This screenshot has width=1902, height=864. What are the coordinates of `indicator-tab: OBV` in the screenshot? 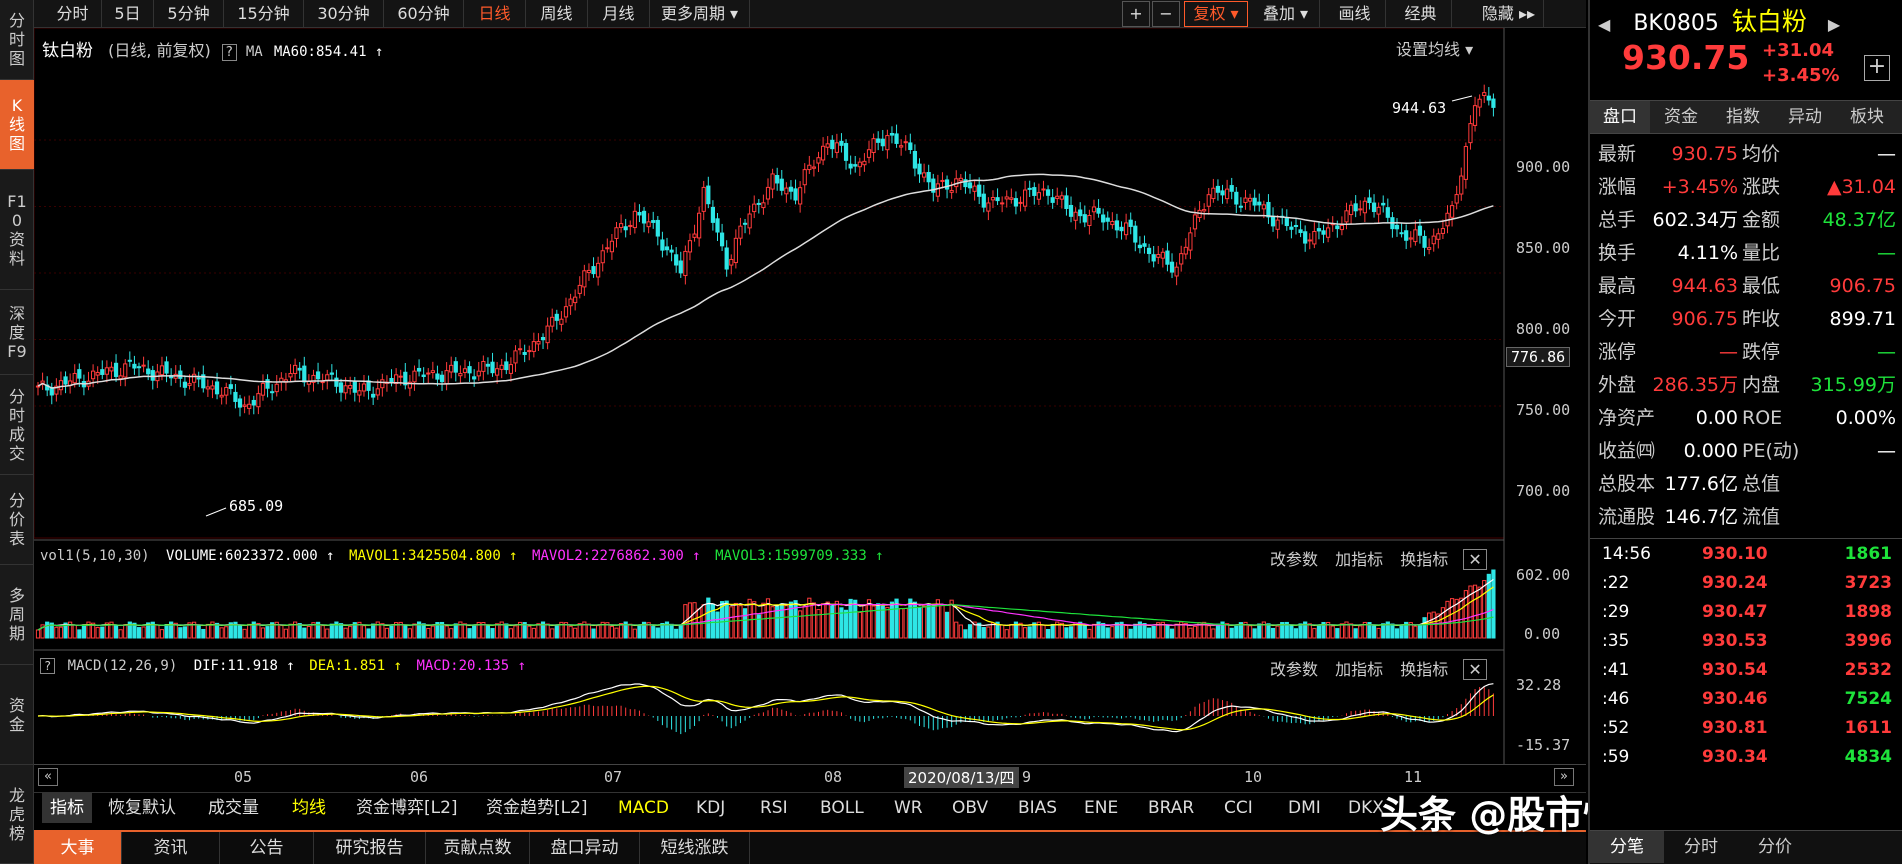 It's located at (970, 808).